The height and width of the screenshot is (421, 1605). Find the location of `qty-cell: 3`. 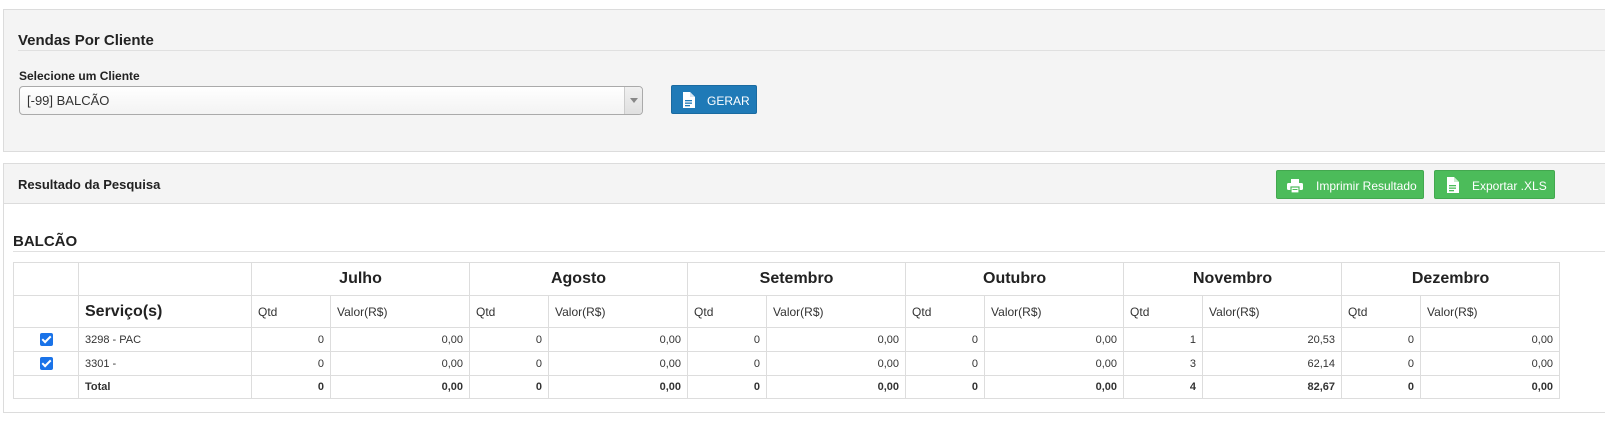

qty-cell: 3 is located at coordinates (1163, 363).